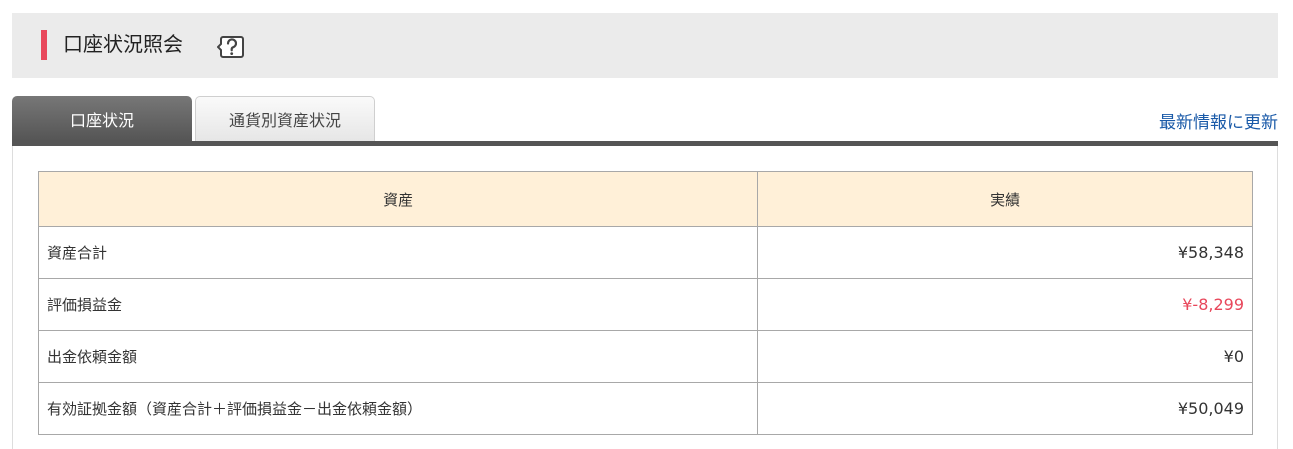 This screenshot has height=449, width=1293. Describe the element at coordinates (398, 356) in the screenshot. I see `row-label-withdrawal-request: 出金依頼金額` at that location.